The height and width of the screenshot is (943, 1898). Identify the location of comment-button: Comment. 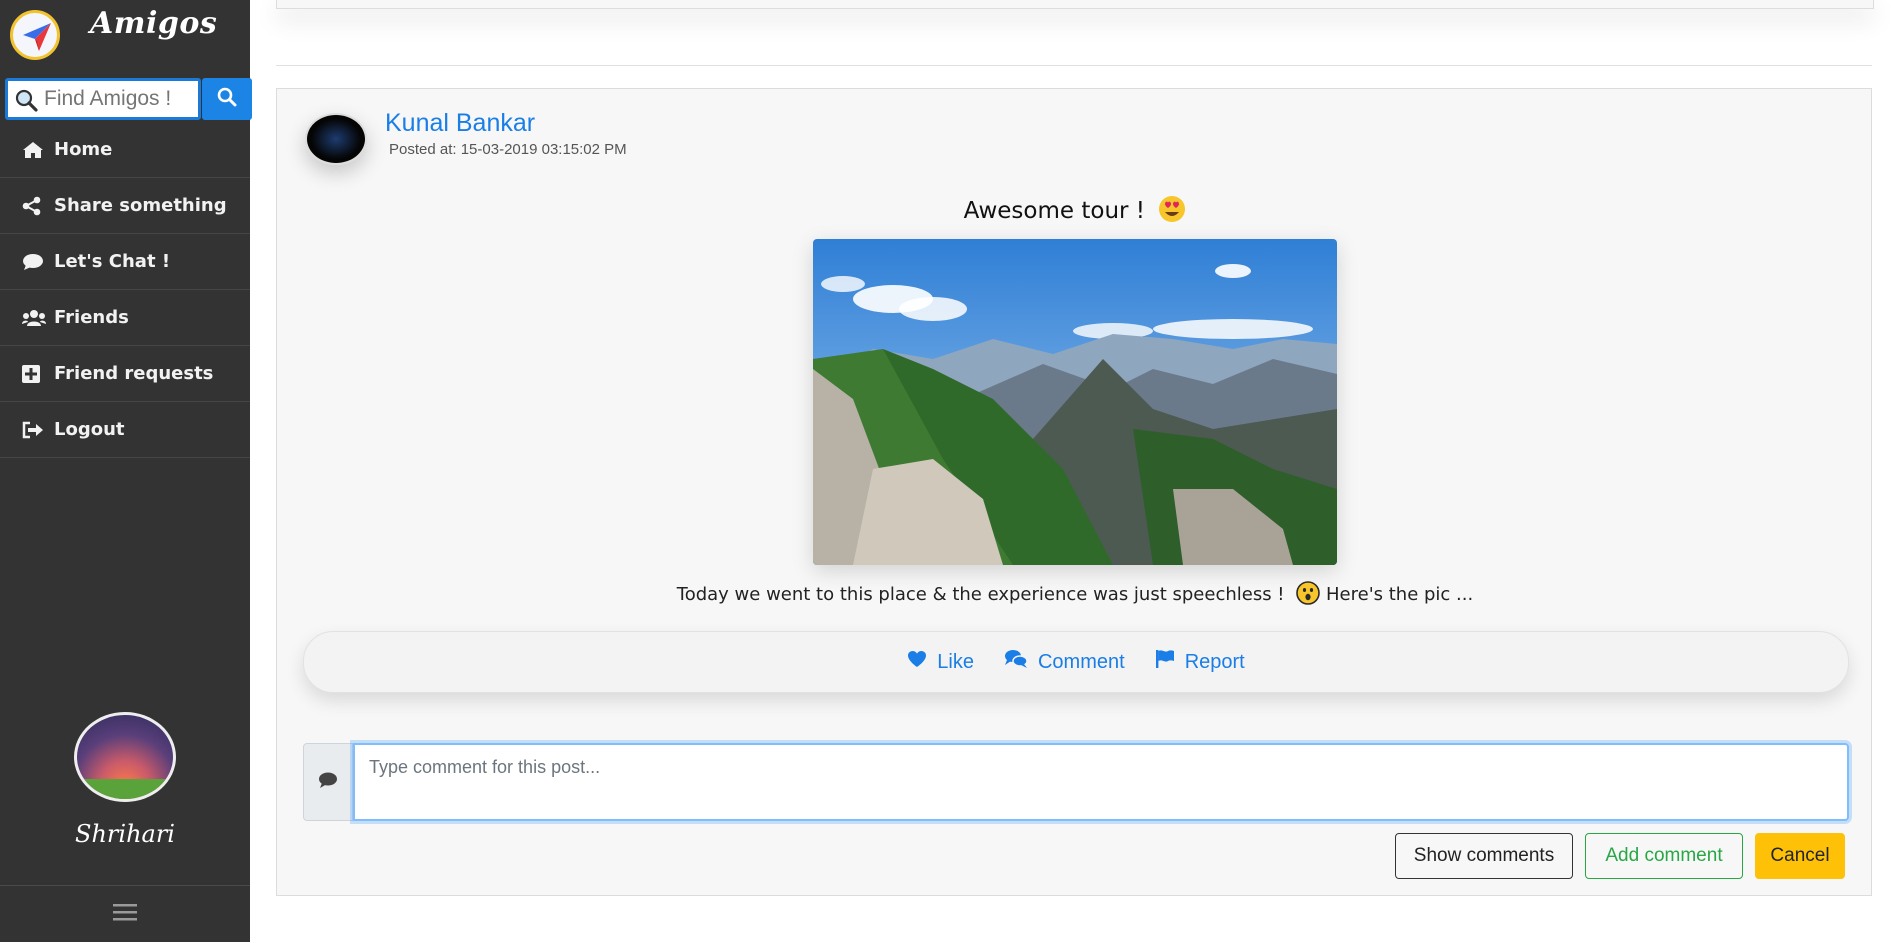
(1064, 662).